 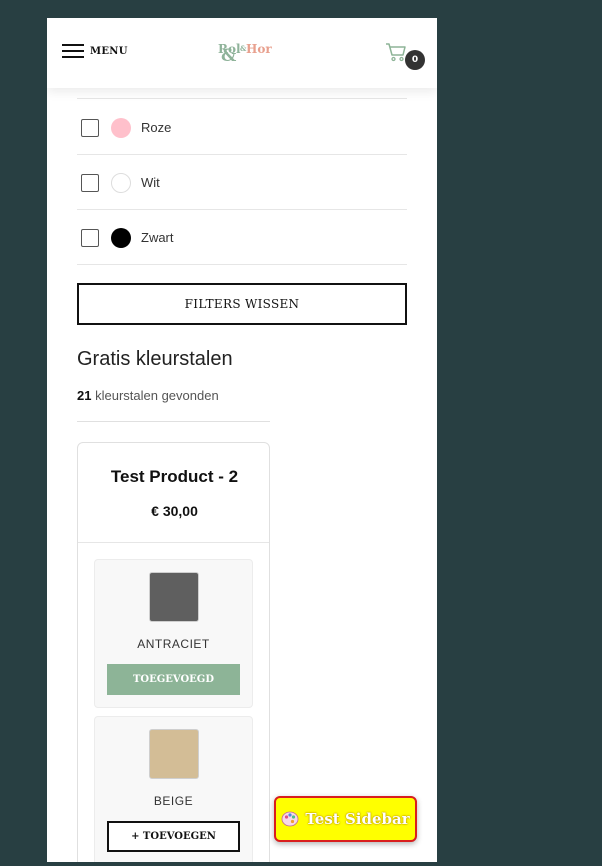 What do you see at coordinates (242, 237) in the screenshot?
I see `color-filter-zwart: Zwart` at bounding box center [242, 237].